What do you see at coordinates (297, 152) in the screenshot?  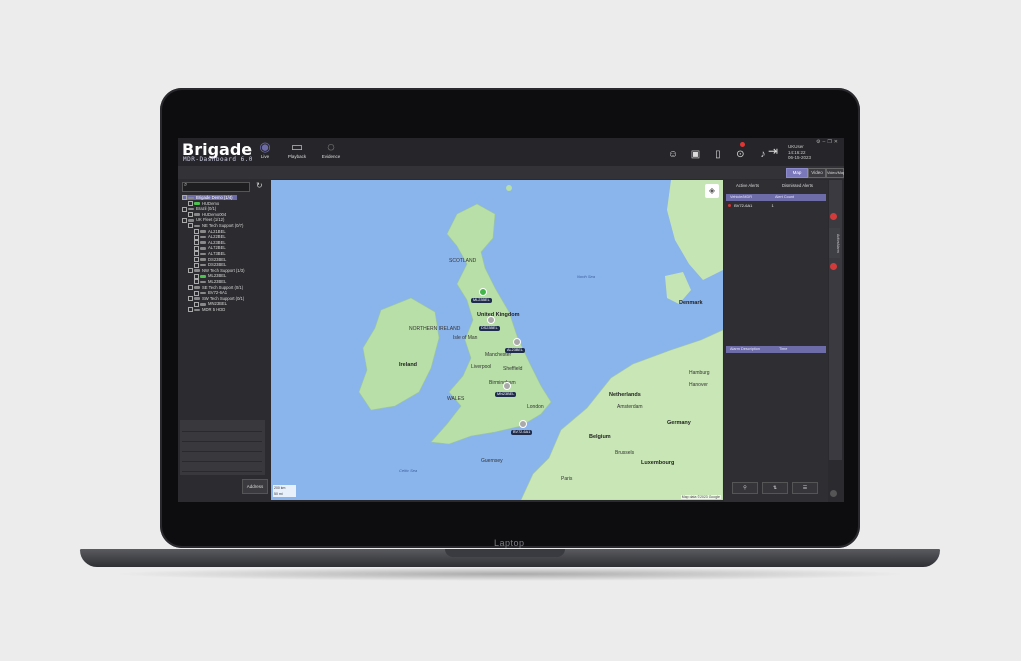 I see `nav-playback-button: ▭ Playback` at bounding box center [297, 152].